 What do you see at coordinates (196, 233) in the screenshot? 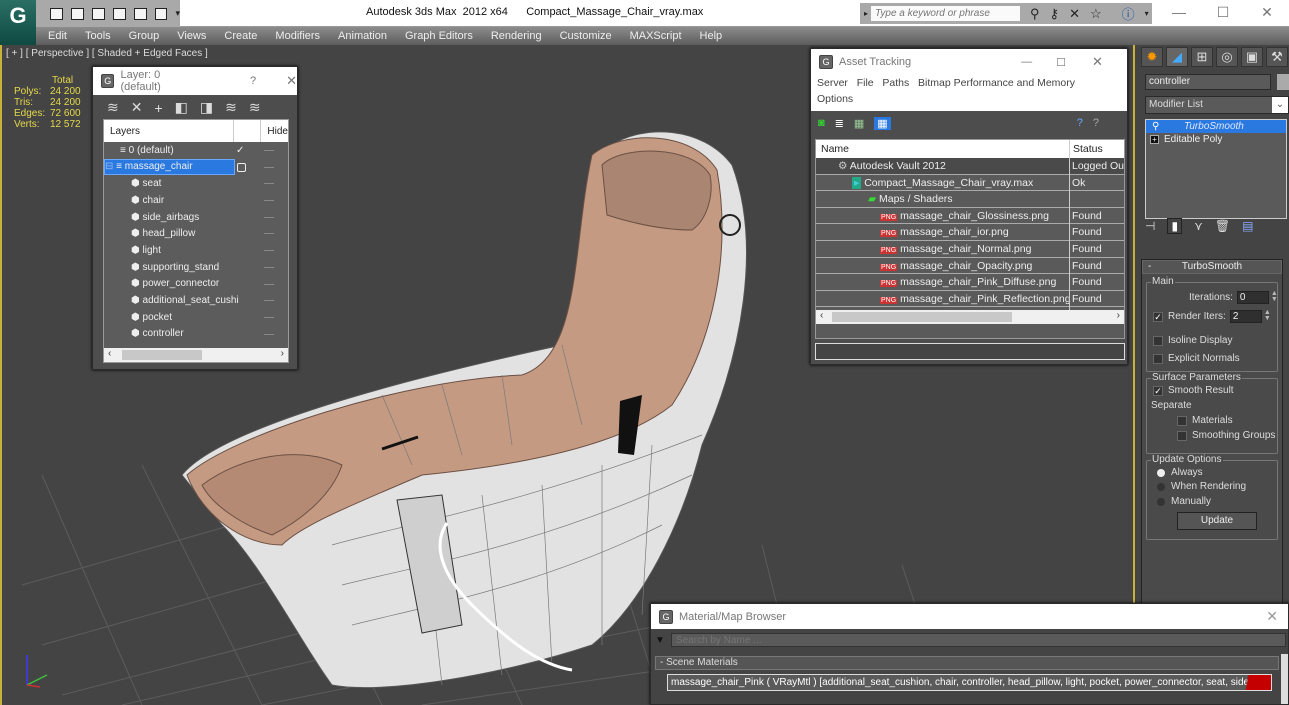
I see `layer-row: ⬢ head_pillow` at bounding box center [196, 233].